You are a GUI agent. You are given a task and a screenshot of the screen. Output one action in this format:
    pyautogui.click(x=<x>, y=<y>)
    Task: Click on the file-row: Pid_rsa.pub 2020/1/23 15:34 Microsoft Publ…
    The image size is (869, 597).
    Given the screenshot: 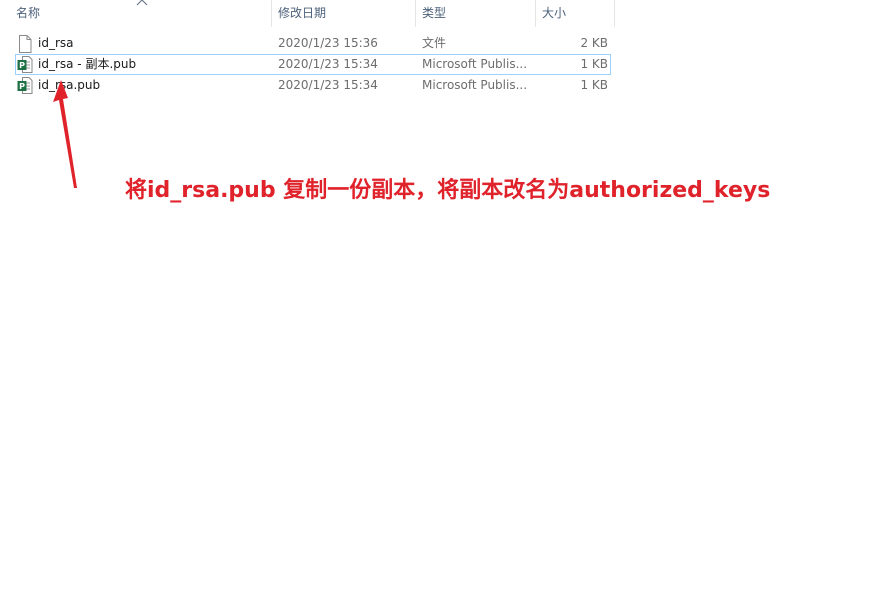 What is the action you would take?
    pyautogui.click(x=313, y=85)
    